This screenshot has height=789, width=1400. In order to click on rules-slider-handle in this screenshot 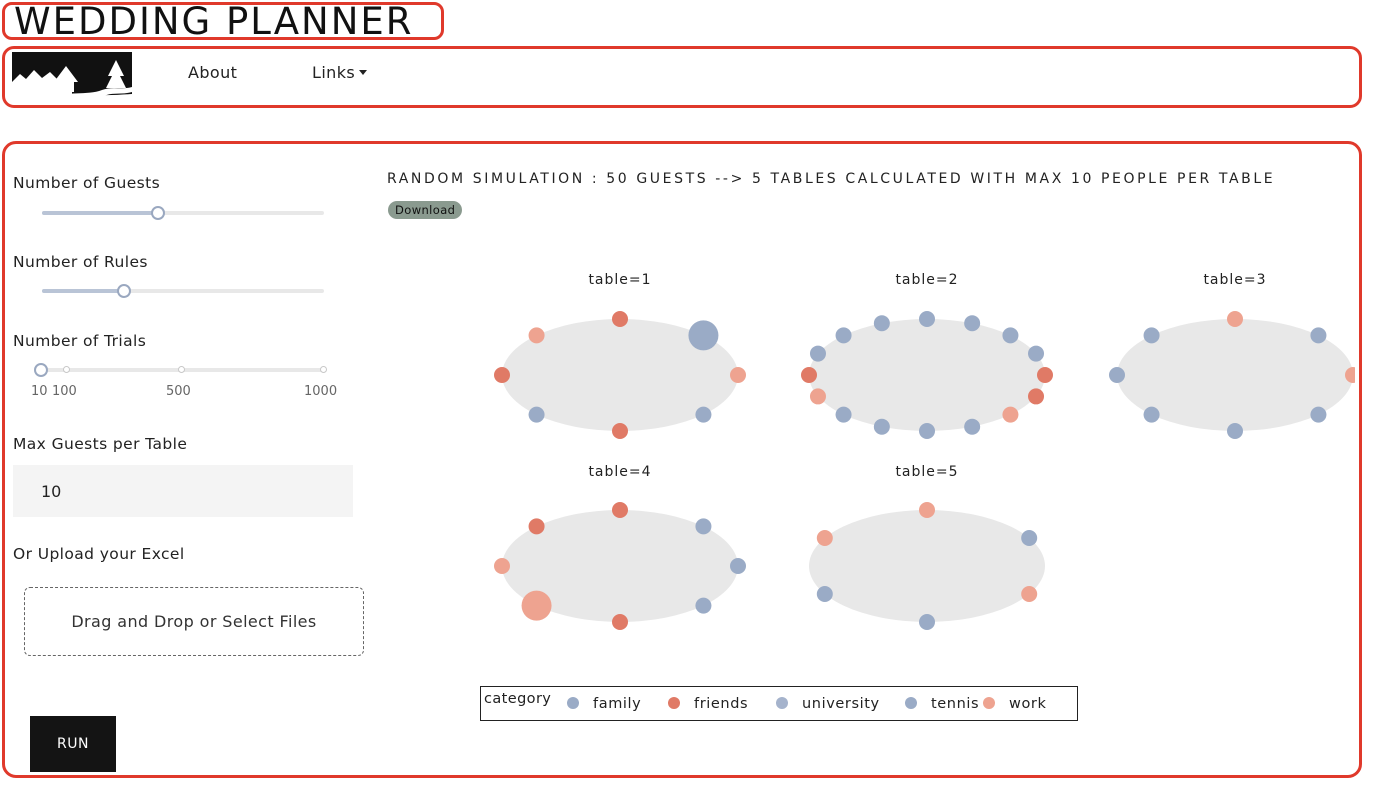, I will do `click(123, 291)`.